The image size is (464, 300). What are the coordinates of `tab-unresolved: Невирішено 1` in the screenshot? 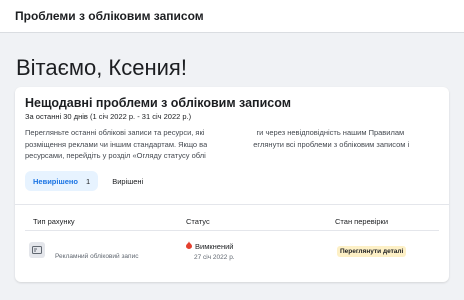 It's located at (62, 181).